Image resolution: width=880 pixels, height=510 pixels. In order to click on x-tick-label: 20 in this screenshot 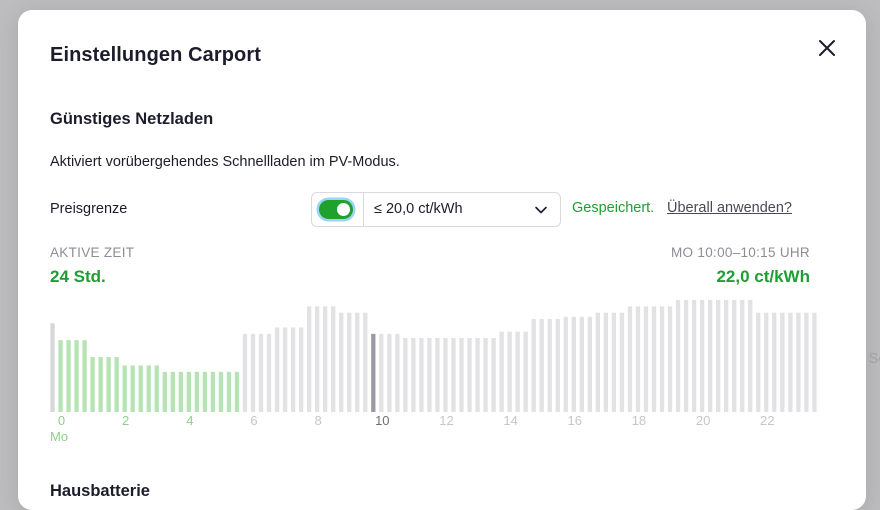, I will do `click(703, 420)`.